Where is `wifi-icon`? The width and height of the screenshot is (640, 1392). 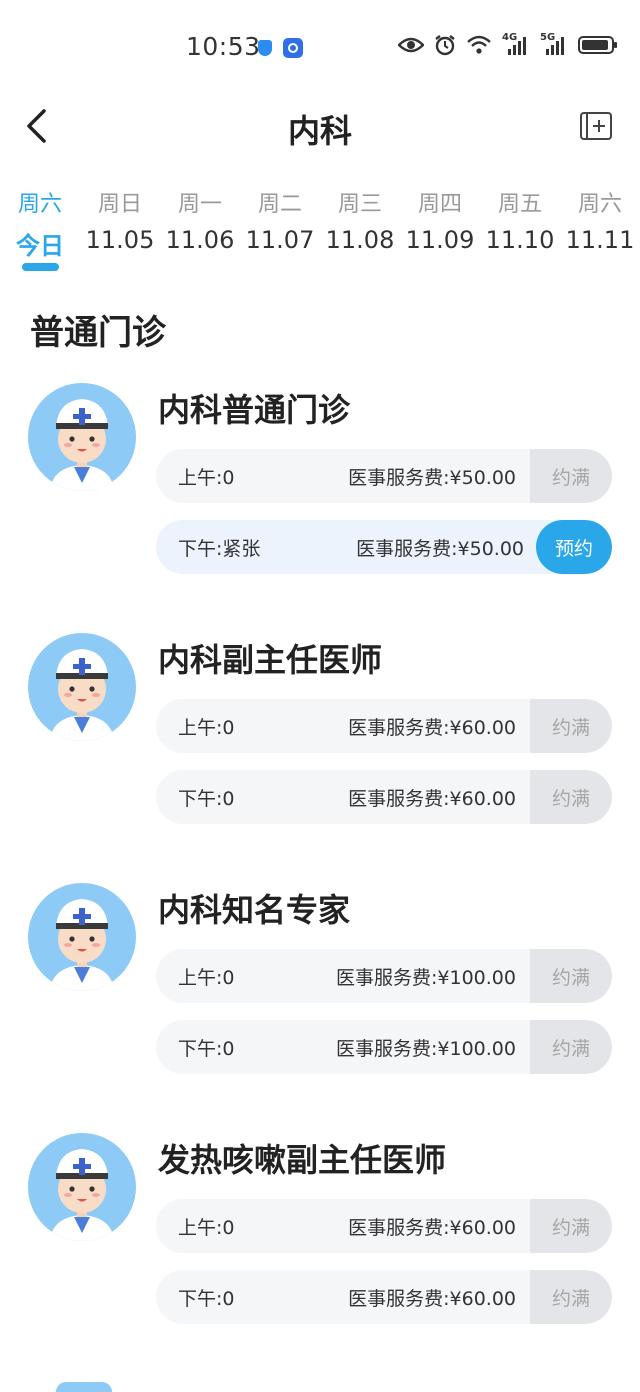
wifi-icon is located at coordinates (479, 44).